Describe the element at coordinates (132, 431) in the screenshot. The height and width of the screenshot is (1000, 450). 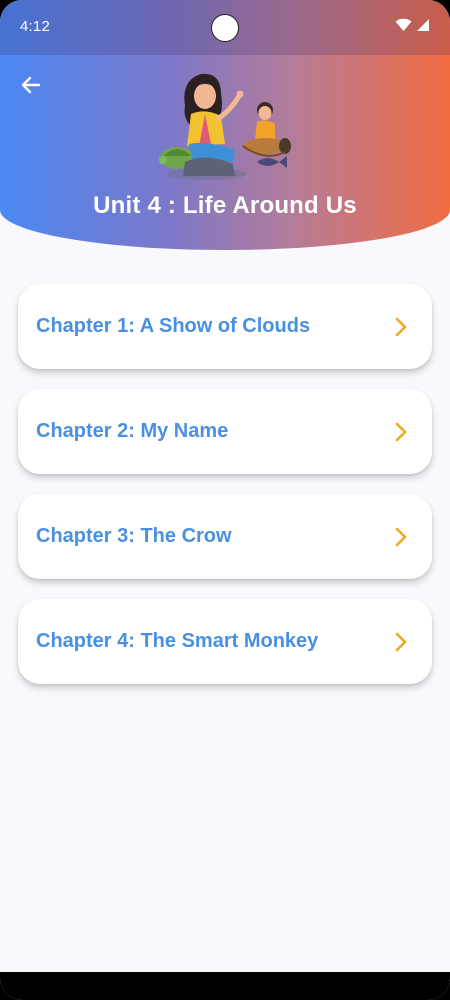
I see `chapter-label: Chapter 2: My Name` at that location.